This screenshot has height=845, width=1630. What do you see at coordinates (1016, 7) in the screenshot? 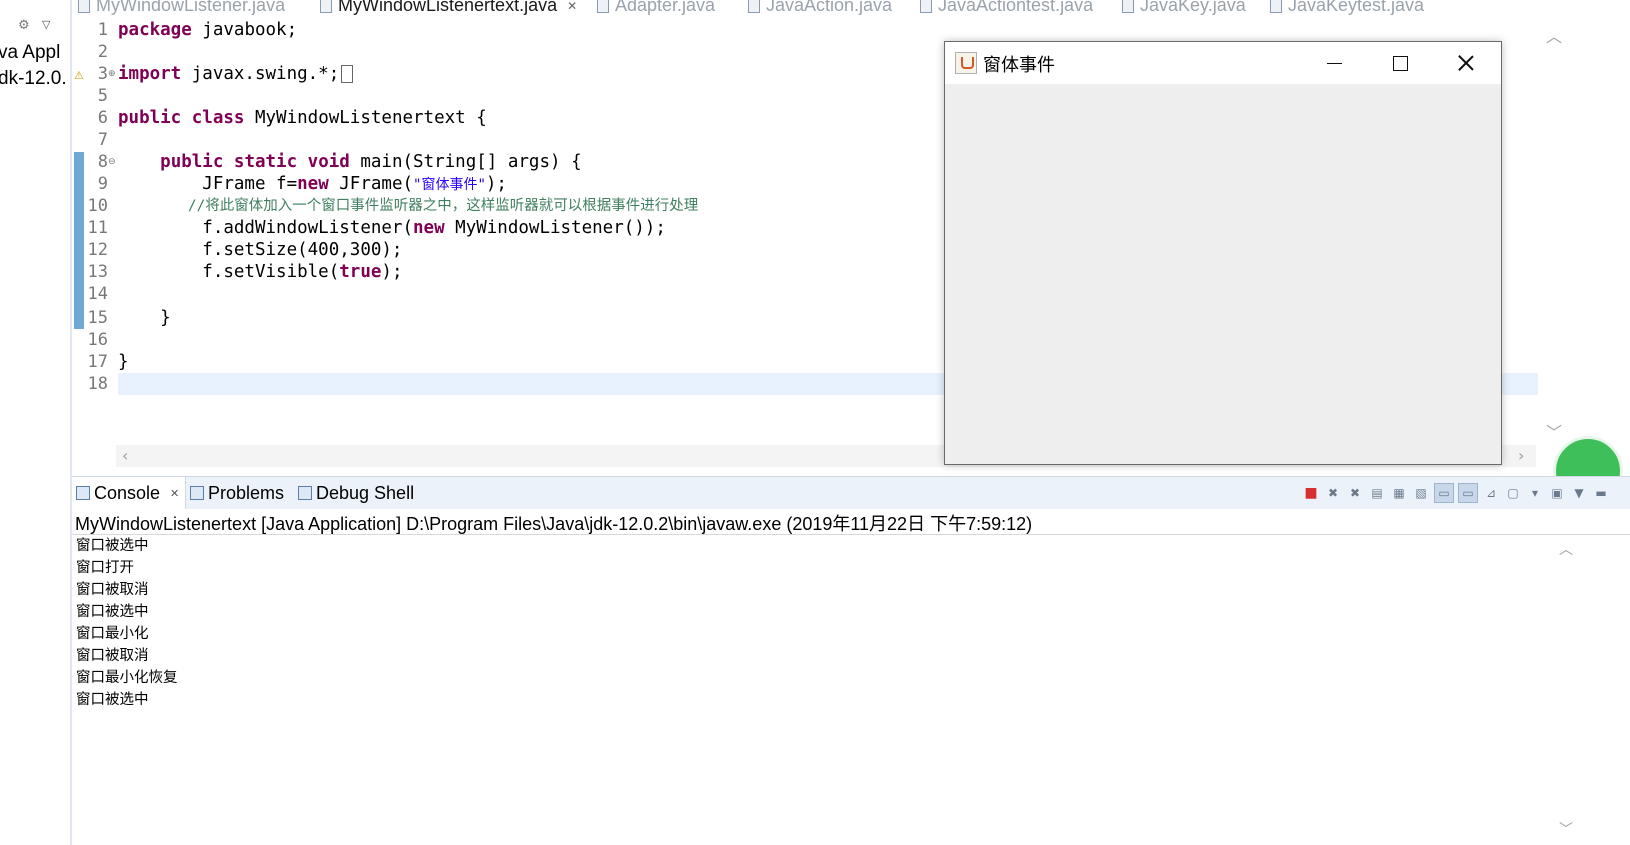
I see `tab-label: JavaActiontest.java` at bounding box center [1016, 7].